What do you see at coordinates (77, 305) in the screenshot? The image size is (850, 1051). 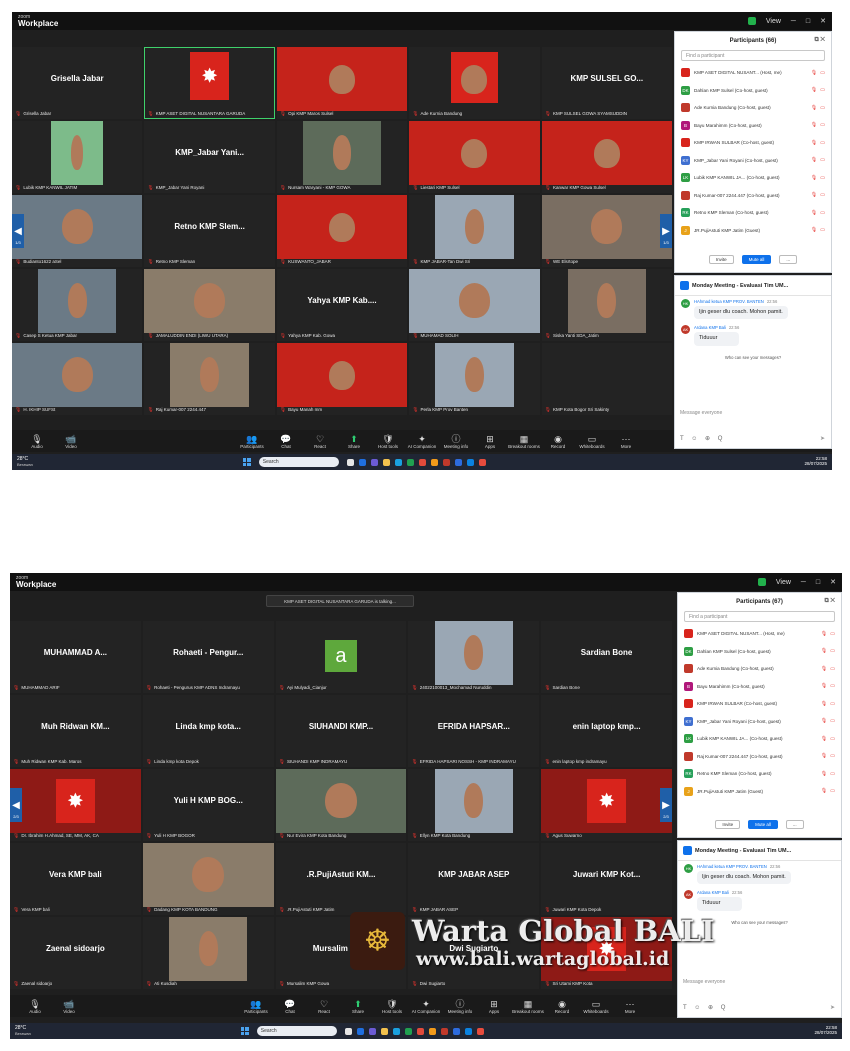 I see `participant-tile: 🎙 Casep S Ketua KMP Jabar` at bounding box center [77, 305].